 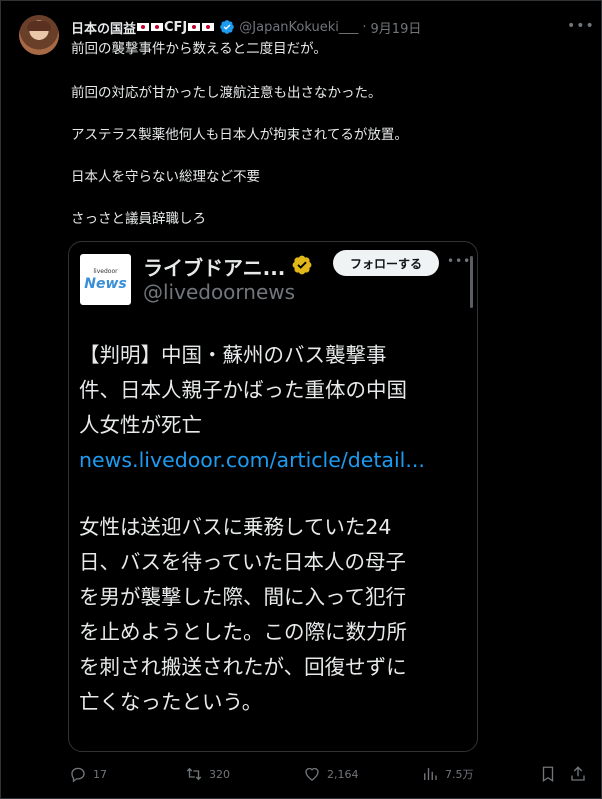 I want to click on views-button: 7.5万, so click(x=447, y=774).